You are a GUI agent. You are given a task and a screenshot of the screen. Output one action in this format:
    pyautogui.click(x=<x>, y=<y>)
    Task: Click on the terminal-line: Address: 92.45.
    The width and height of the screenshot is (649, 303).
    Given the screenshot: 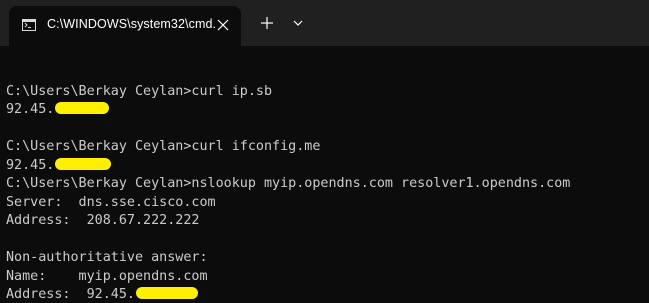 What is the action you would take?
    pyautogui.click(x=326, y=294)
    